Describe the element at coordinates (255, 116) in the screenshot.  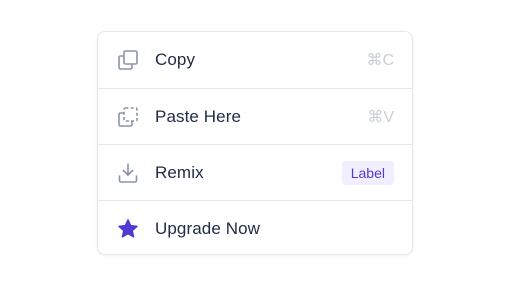
I see `menu-item-paste-here: Paste Here ⌘V` at that location.